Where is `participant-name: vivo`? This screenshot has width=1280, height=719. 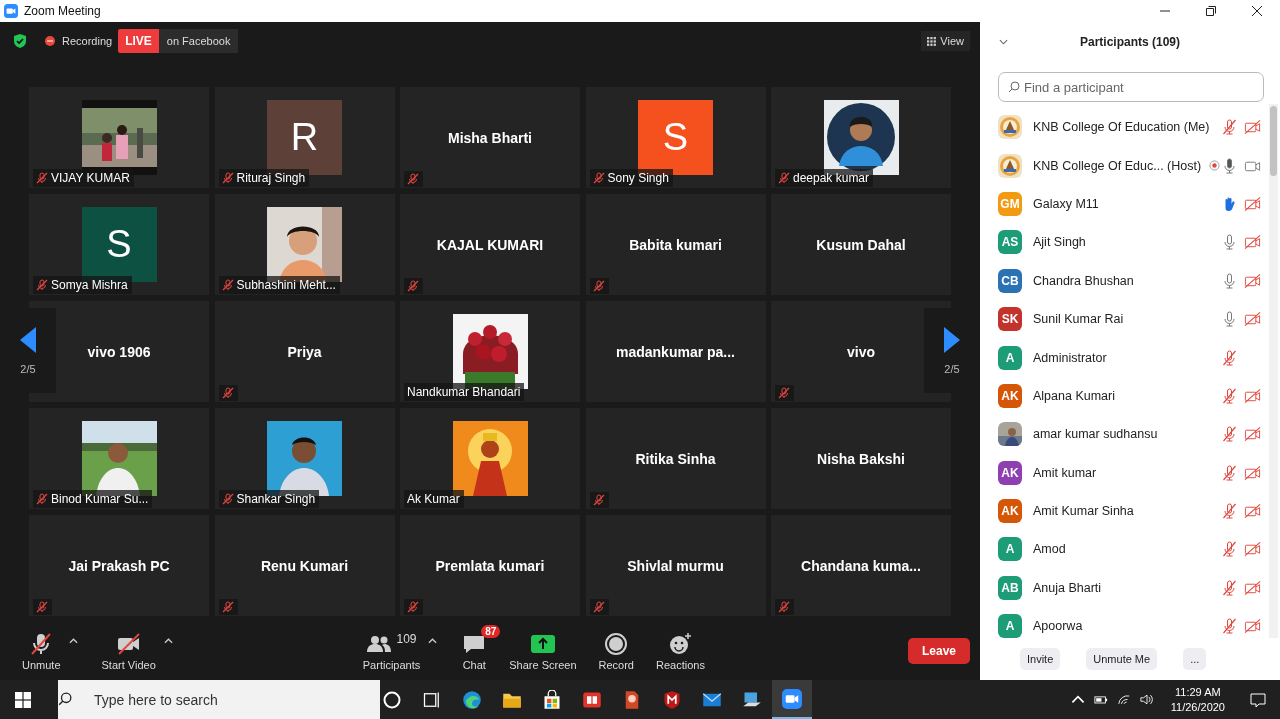
participant-name: vivo is located at coordinates (861, 351).